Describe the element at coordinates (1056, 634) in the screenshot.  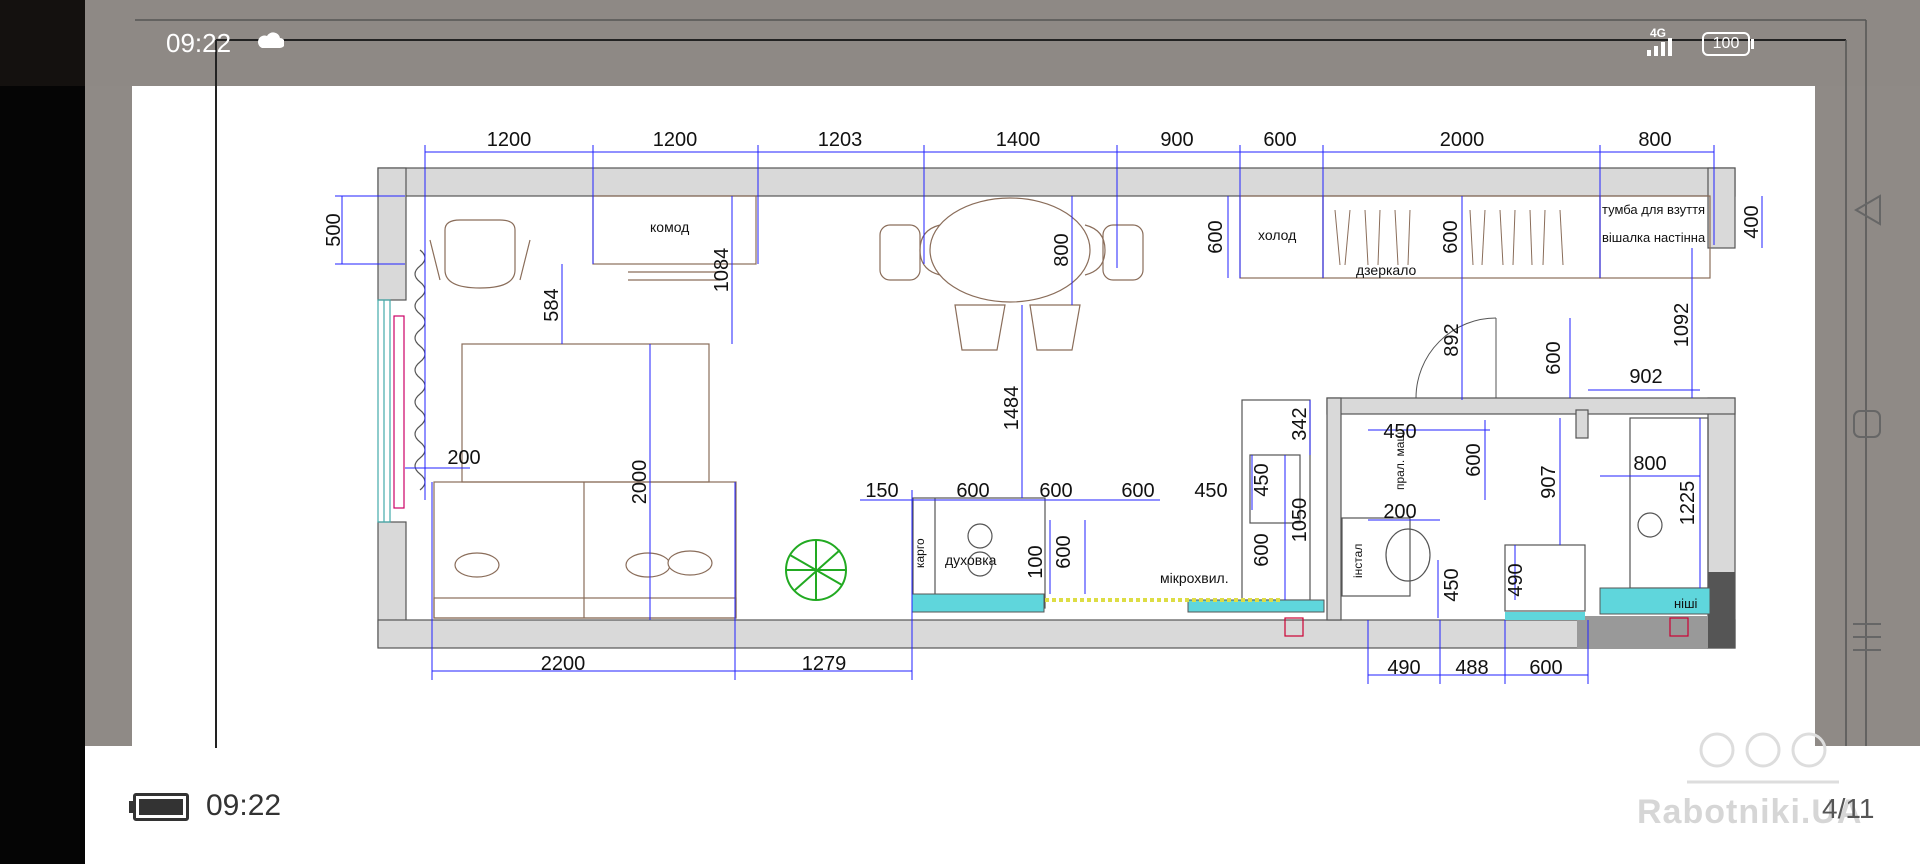
I see `wall-bottom` at that location.